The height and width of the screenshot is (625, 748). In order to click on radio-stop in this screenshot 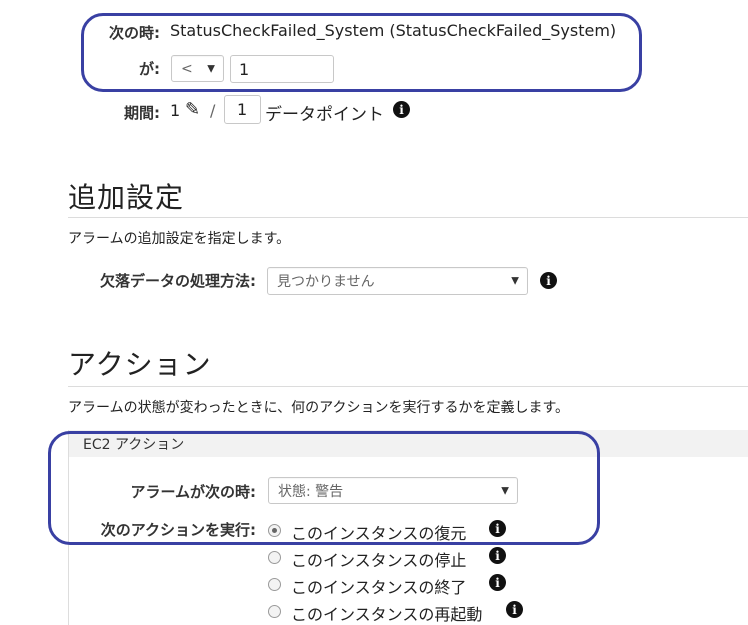, I will do `click(274, 557)`.